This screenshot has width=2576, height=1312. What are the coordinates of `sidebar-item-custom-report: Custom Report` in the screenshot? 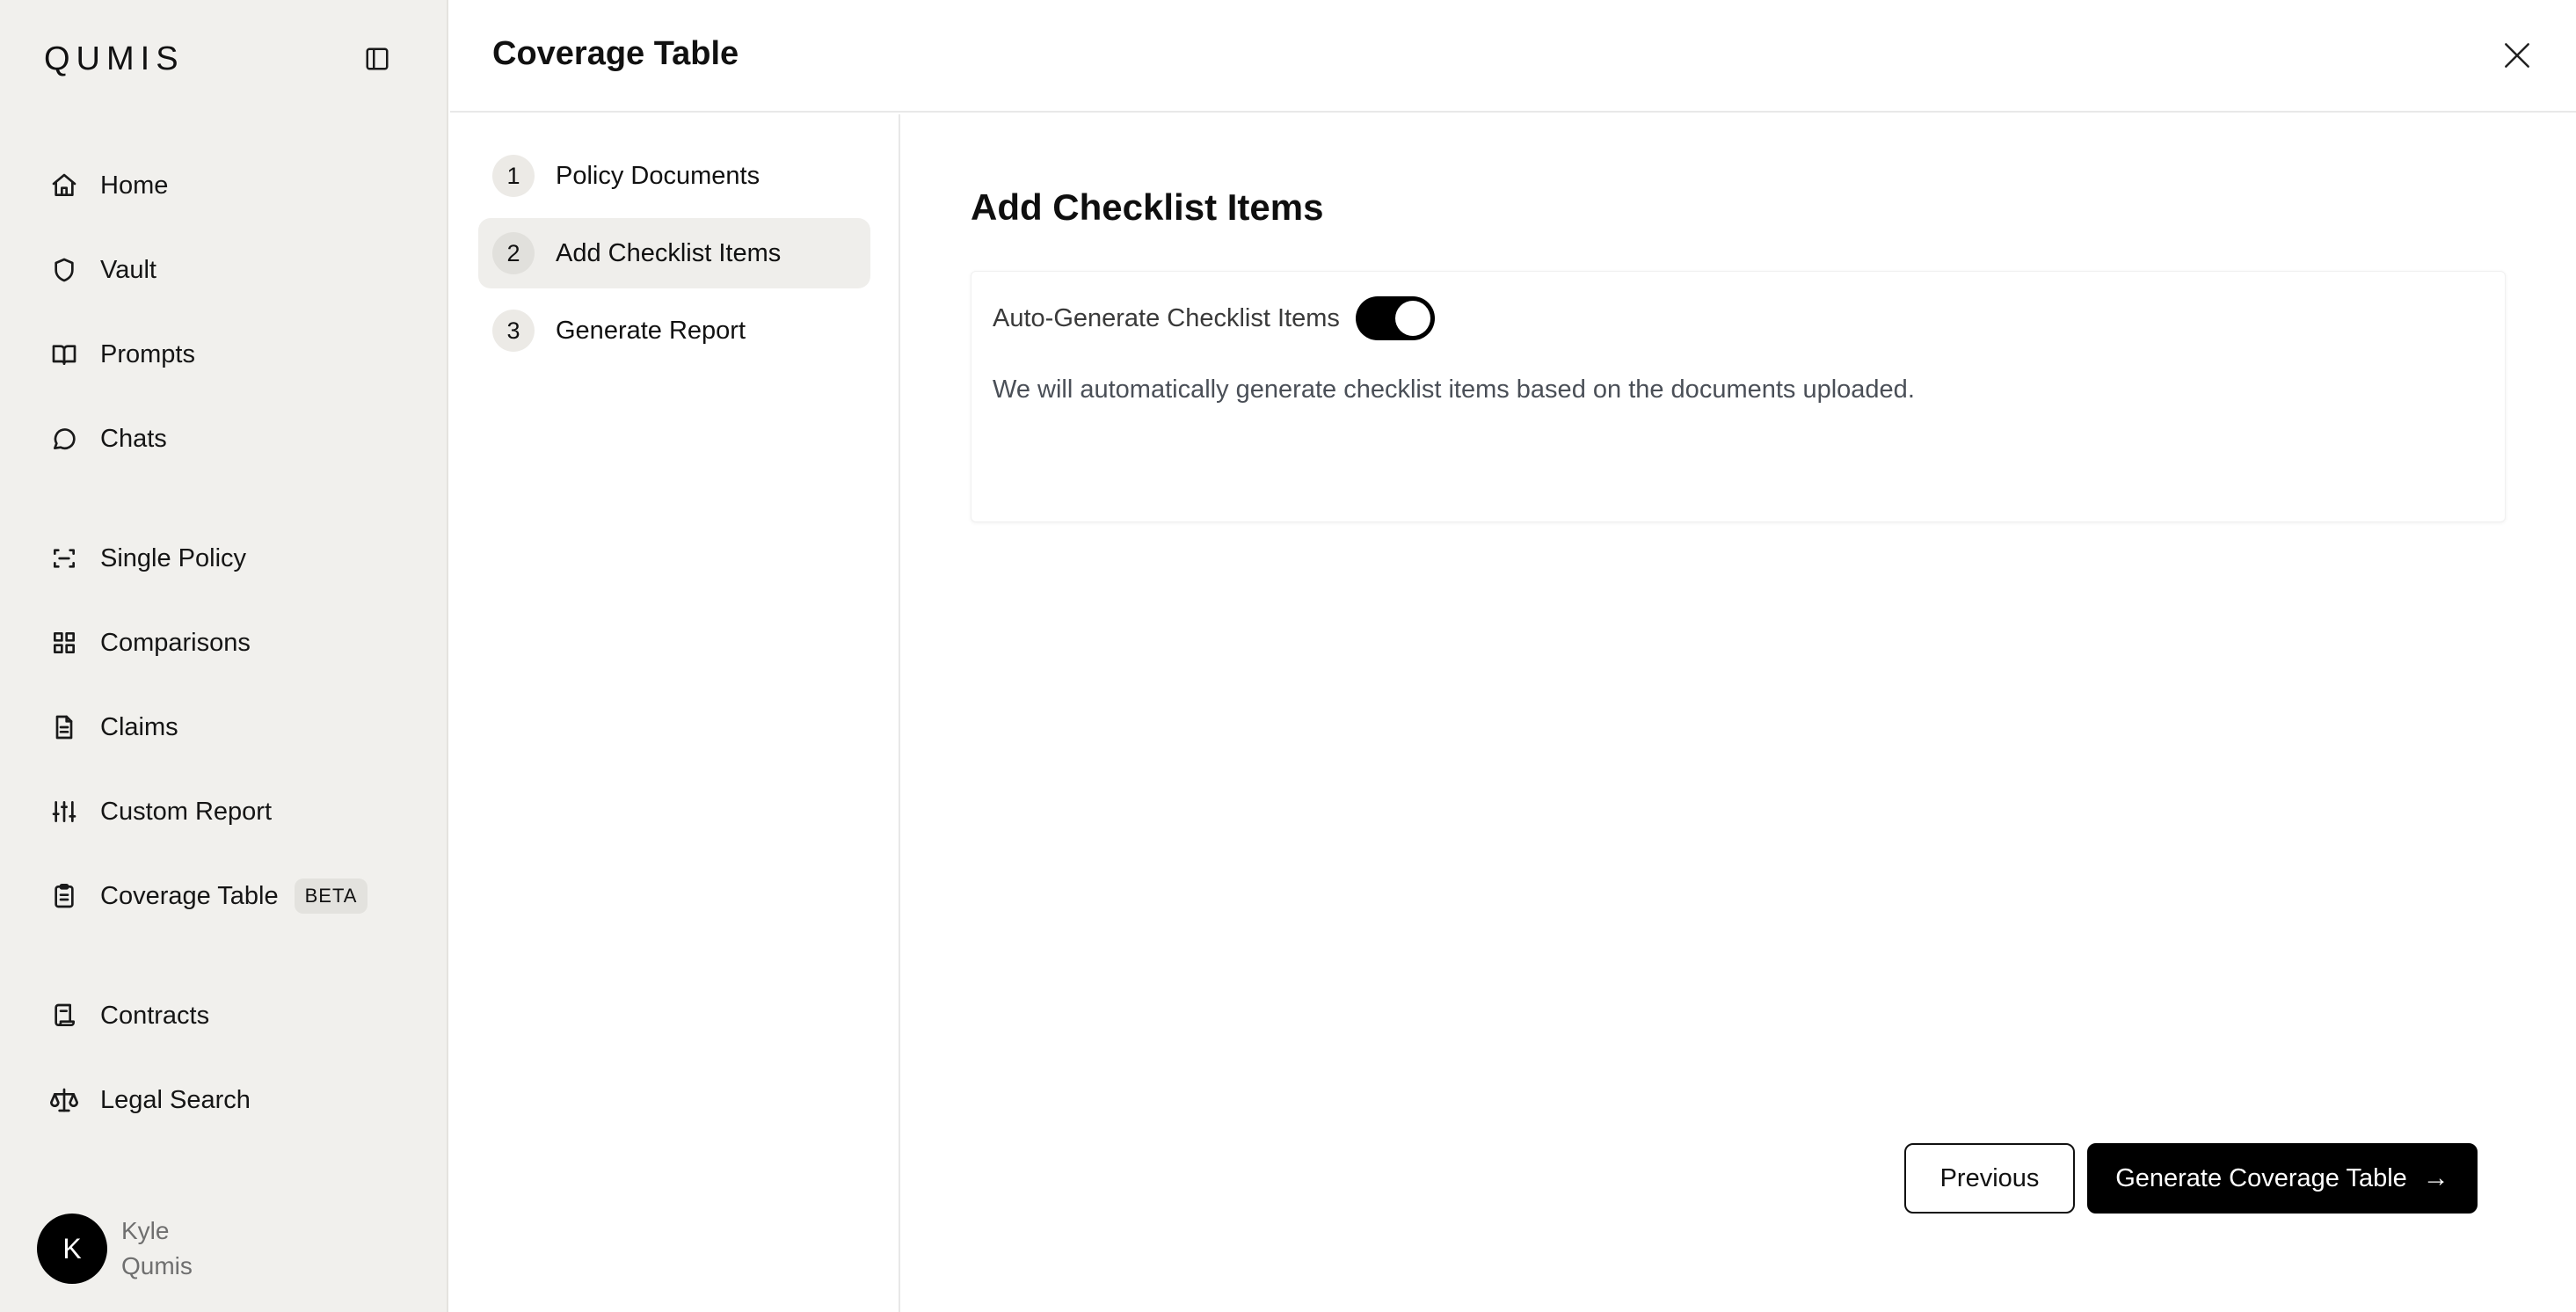 It's located at (160, 811).